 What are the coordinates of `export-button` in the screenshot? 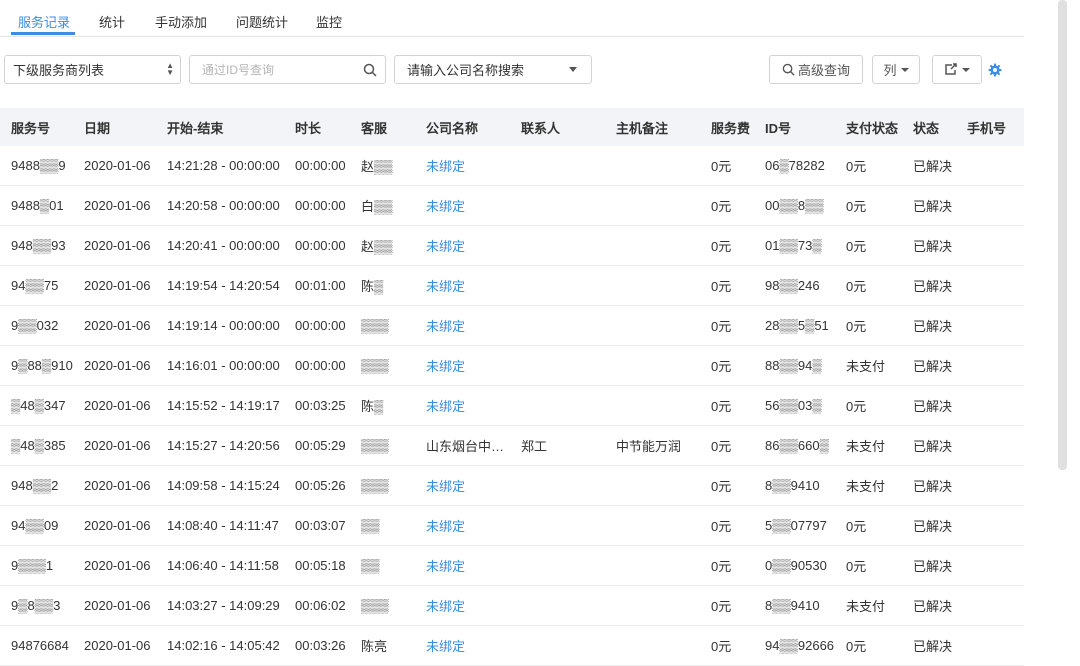 It's located at (957, 69).